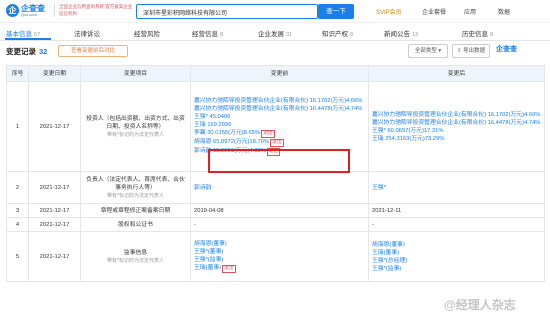 Image resolution: width=550 pixels, height=318 pixels. I want to click on row-after: 胡海恩(董事) 王瑞(董事) 王强*(总经理) 王强*(监事), so click(456, 256).